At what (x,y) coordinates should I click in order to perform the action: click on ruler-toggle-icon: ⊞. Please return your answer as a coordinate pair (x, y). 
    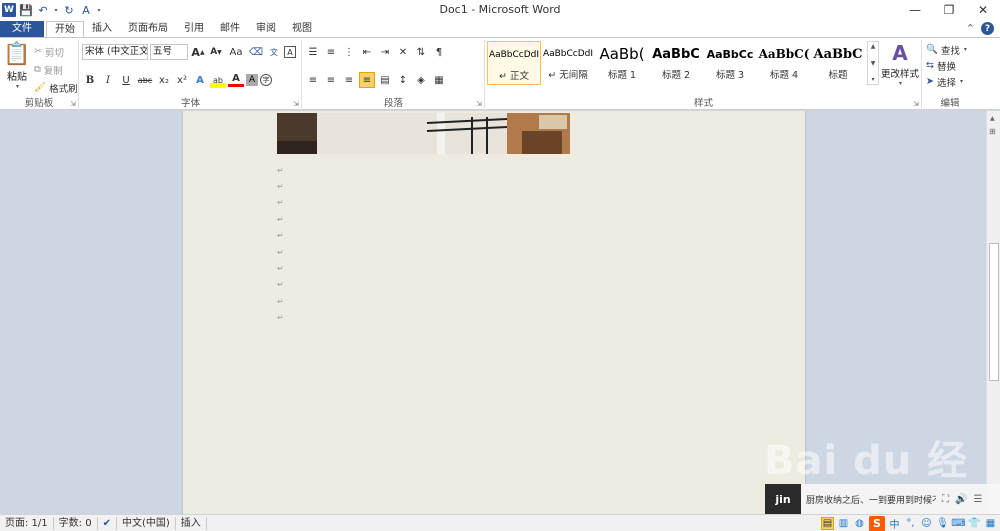
    Looking at the image, I should click on (992, 131).